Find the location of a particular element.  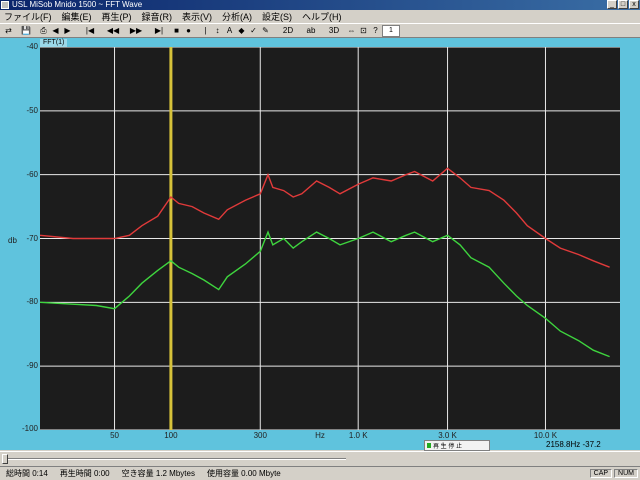

menu-item-3: 録音(R) is located at coordinates (157, 16).